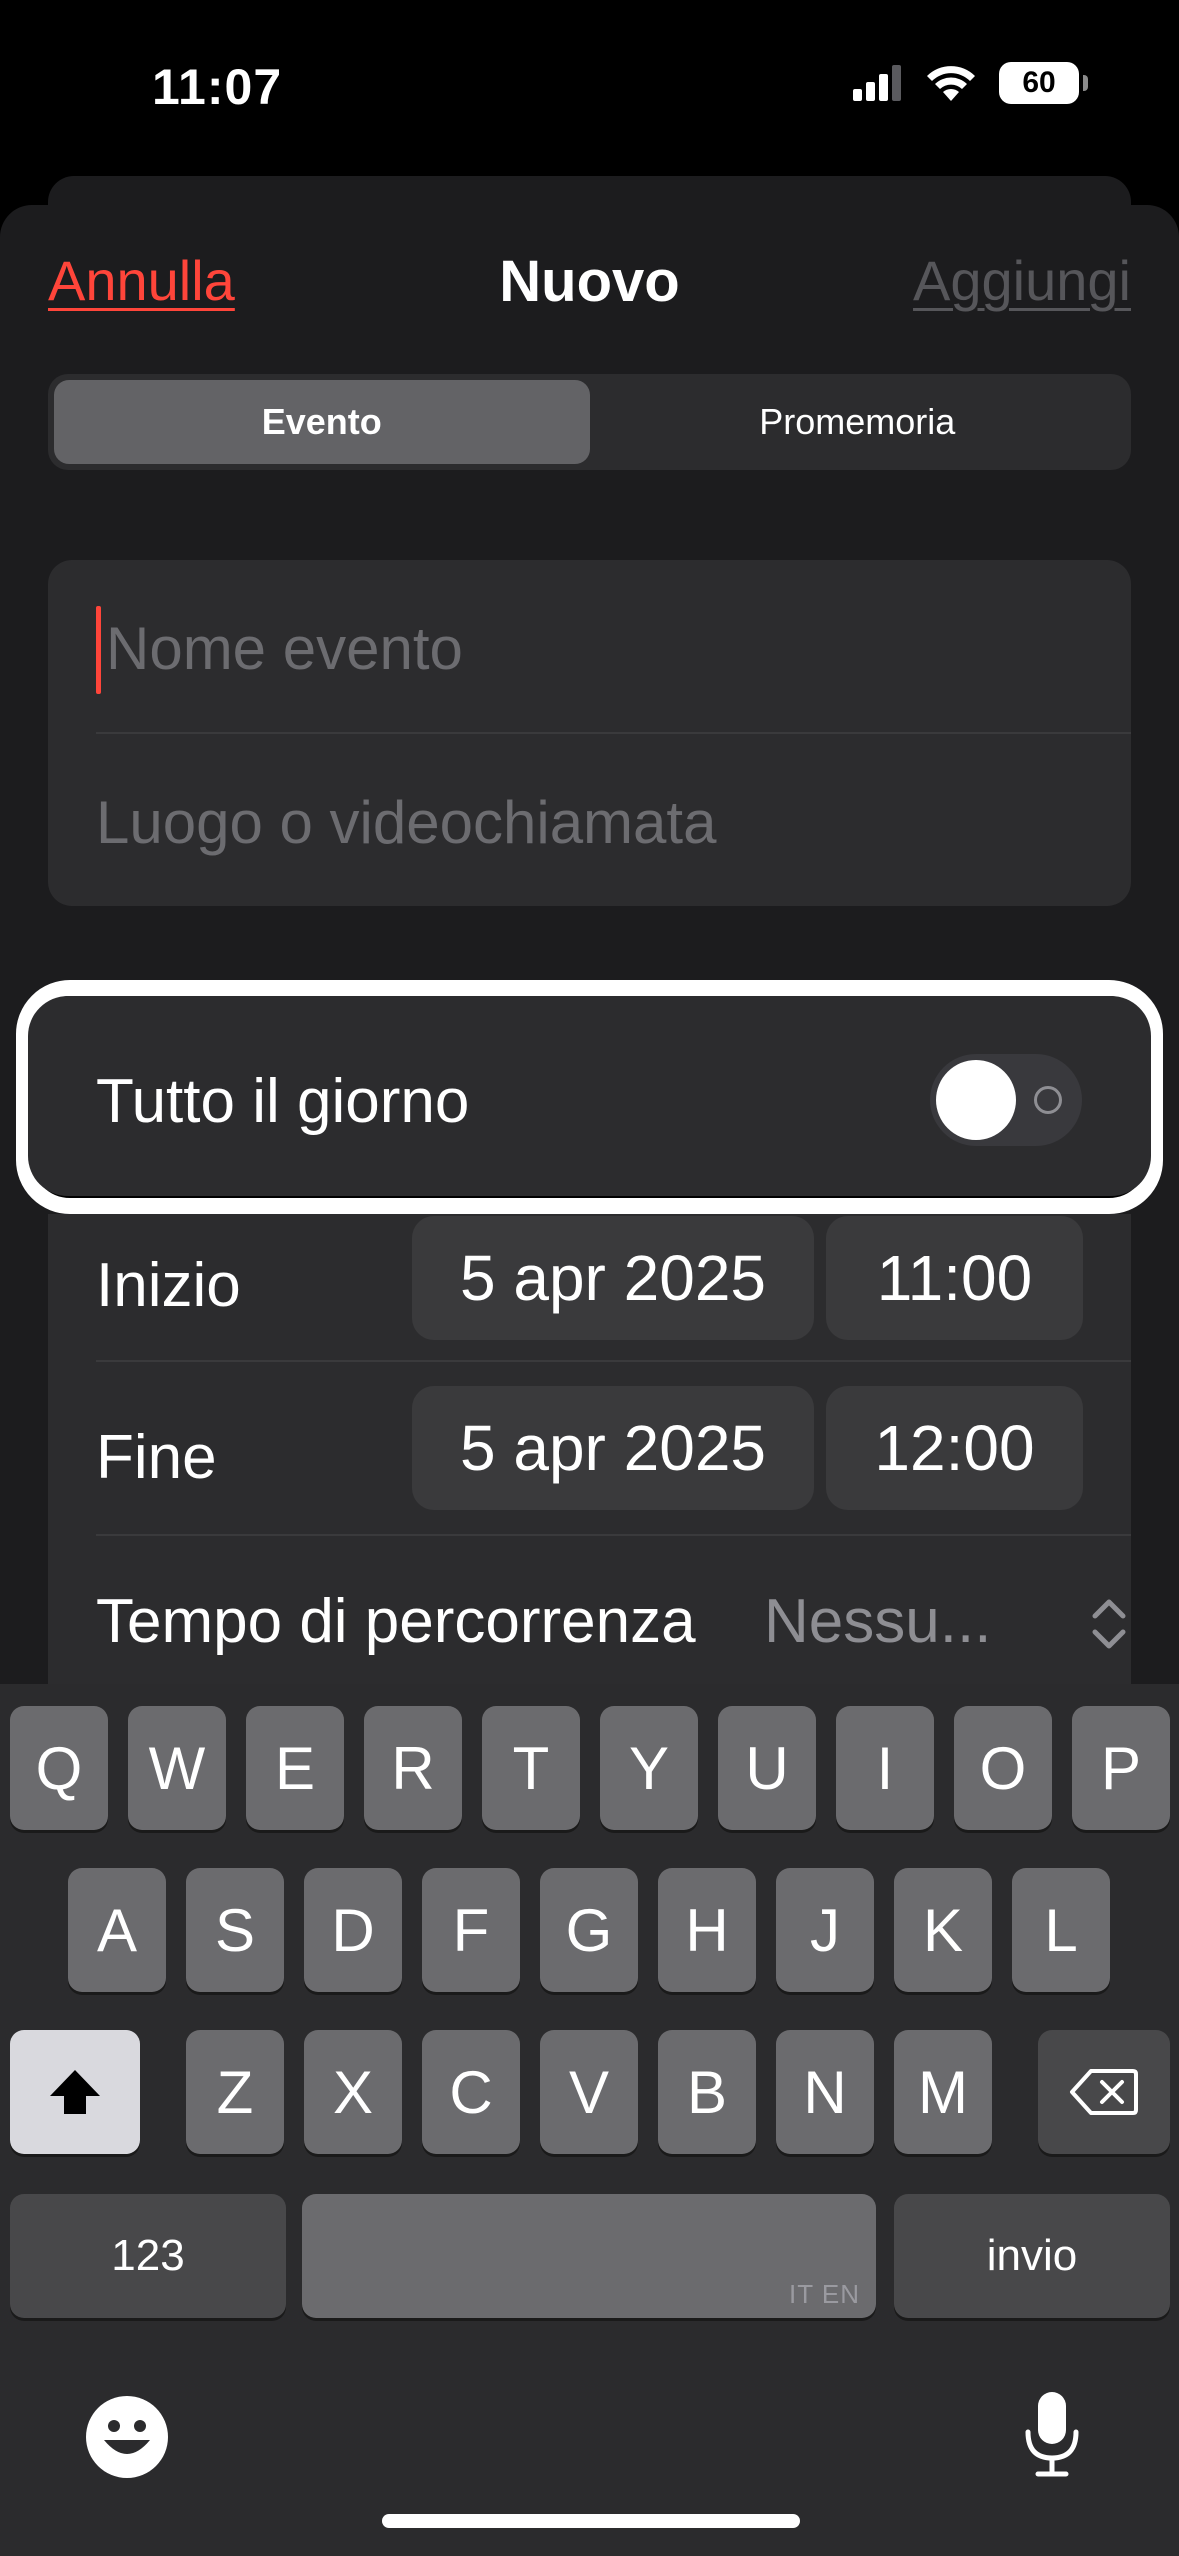 This screenshot has width=1179, height=2556. I want to click on end-time-button: 12:00, so click(954, 1448).